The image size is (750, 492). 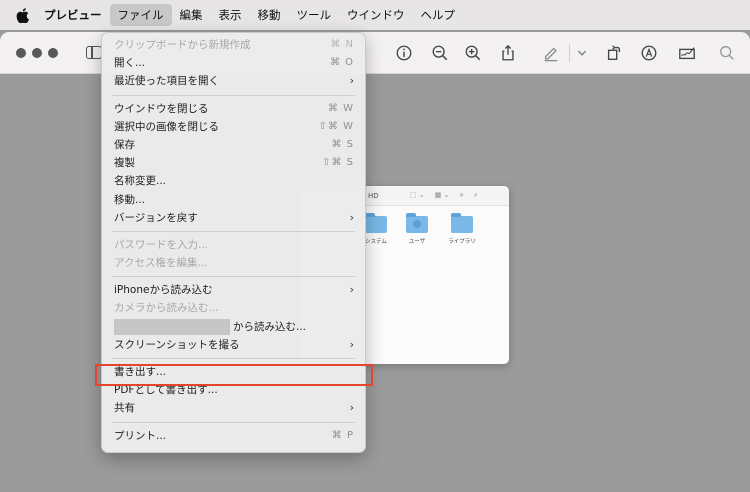 I want to click on user-folder-icon, so click(x=417, y=223).